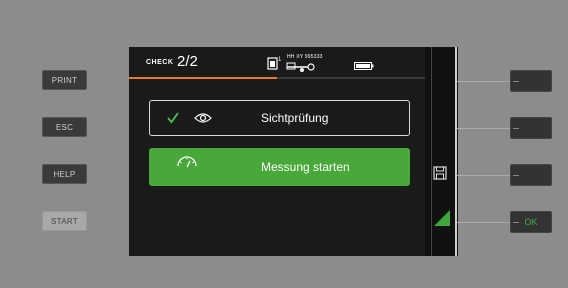 This screenshot has height=288, width=568. I want to click on option-messung-starten: Messung starten, so click(279, 167).